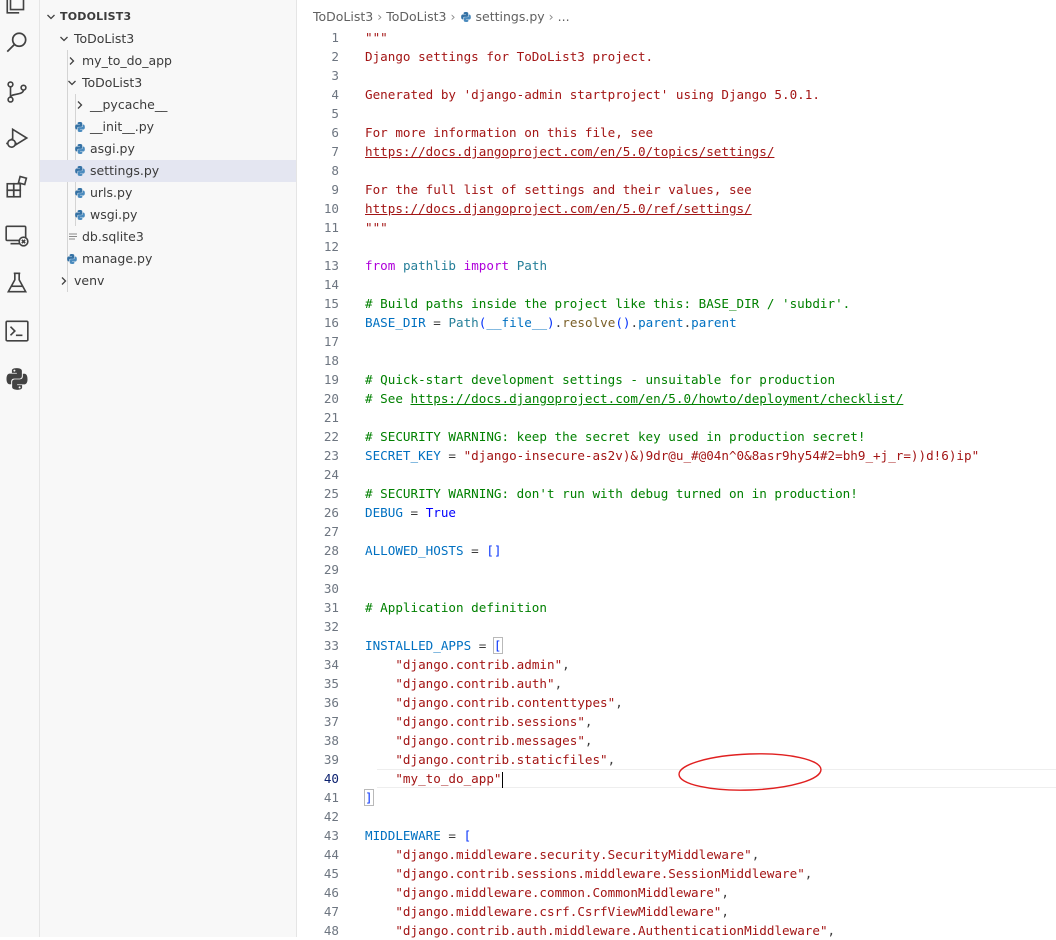 This screenshot has height=940, width=1056. I want to click on tree-item-file: __init__.py, so click(168, 127).